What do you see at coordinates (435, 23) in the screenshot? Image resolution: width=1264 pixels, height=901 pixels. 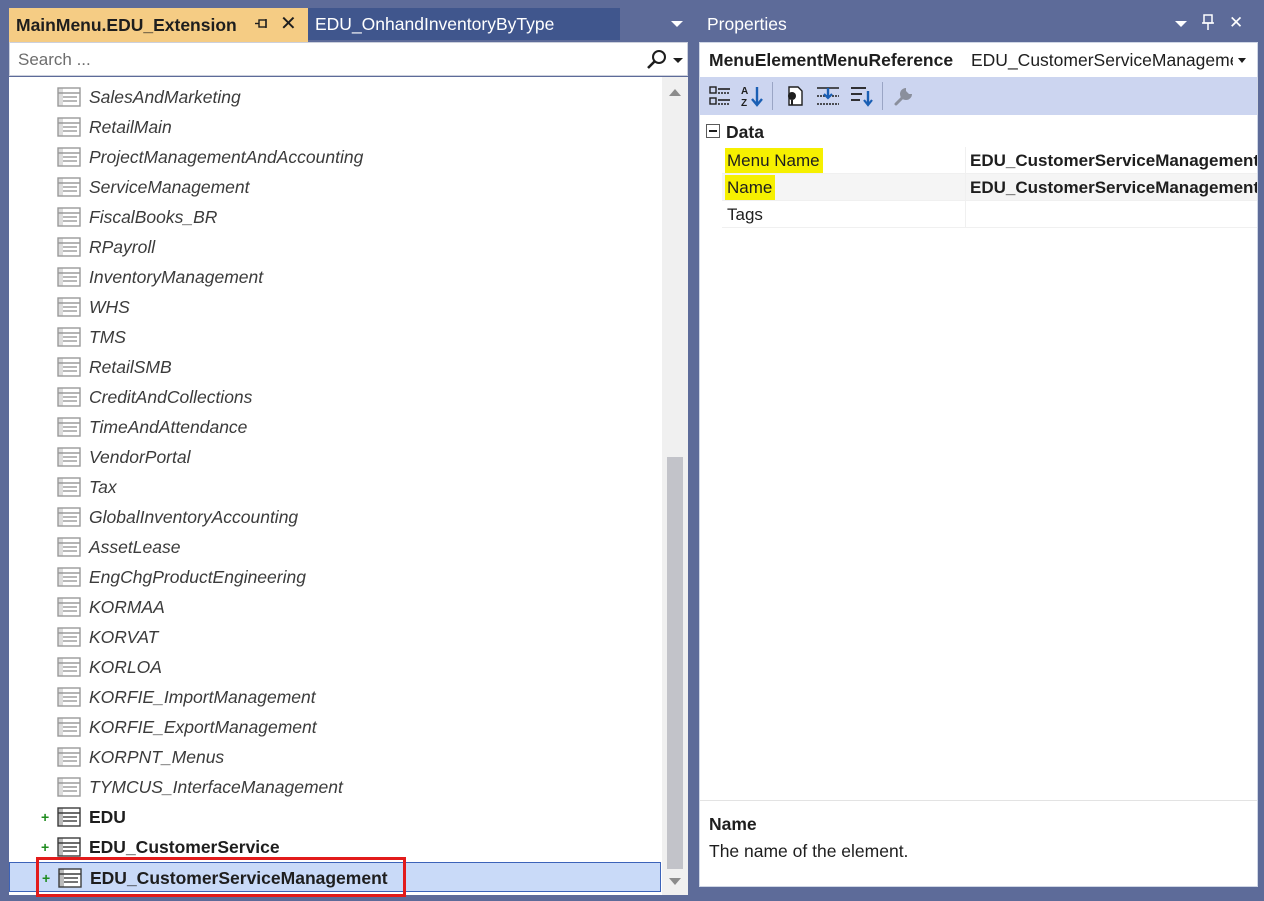 I see `tab-label: EDU_OnhandInventoryByType` at bounding box center [435, 23].